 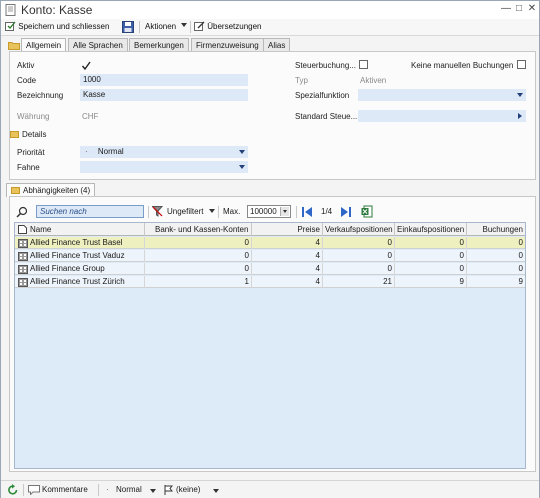 What do you see at coordinates (184, 25) in the screenshot?
I see `actions-dropdown-icon` at bounding box center [184, 25].